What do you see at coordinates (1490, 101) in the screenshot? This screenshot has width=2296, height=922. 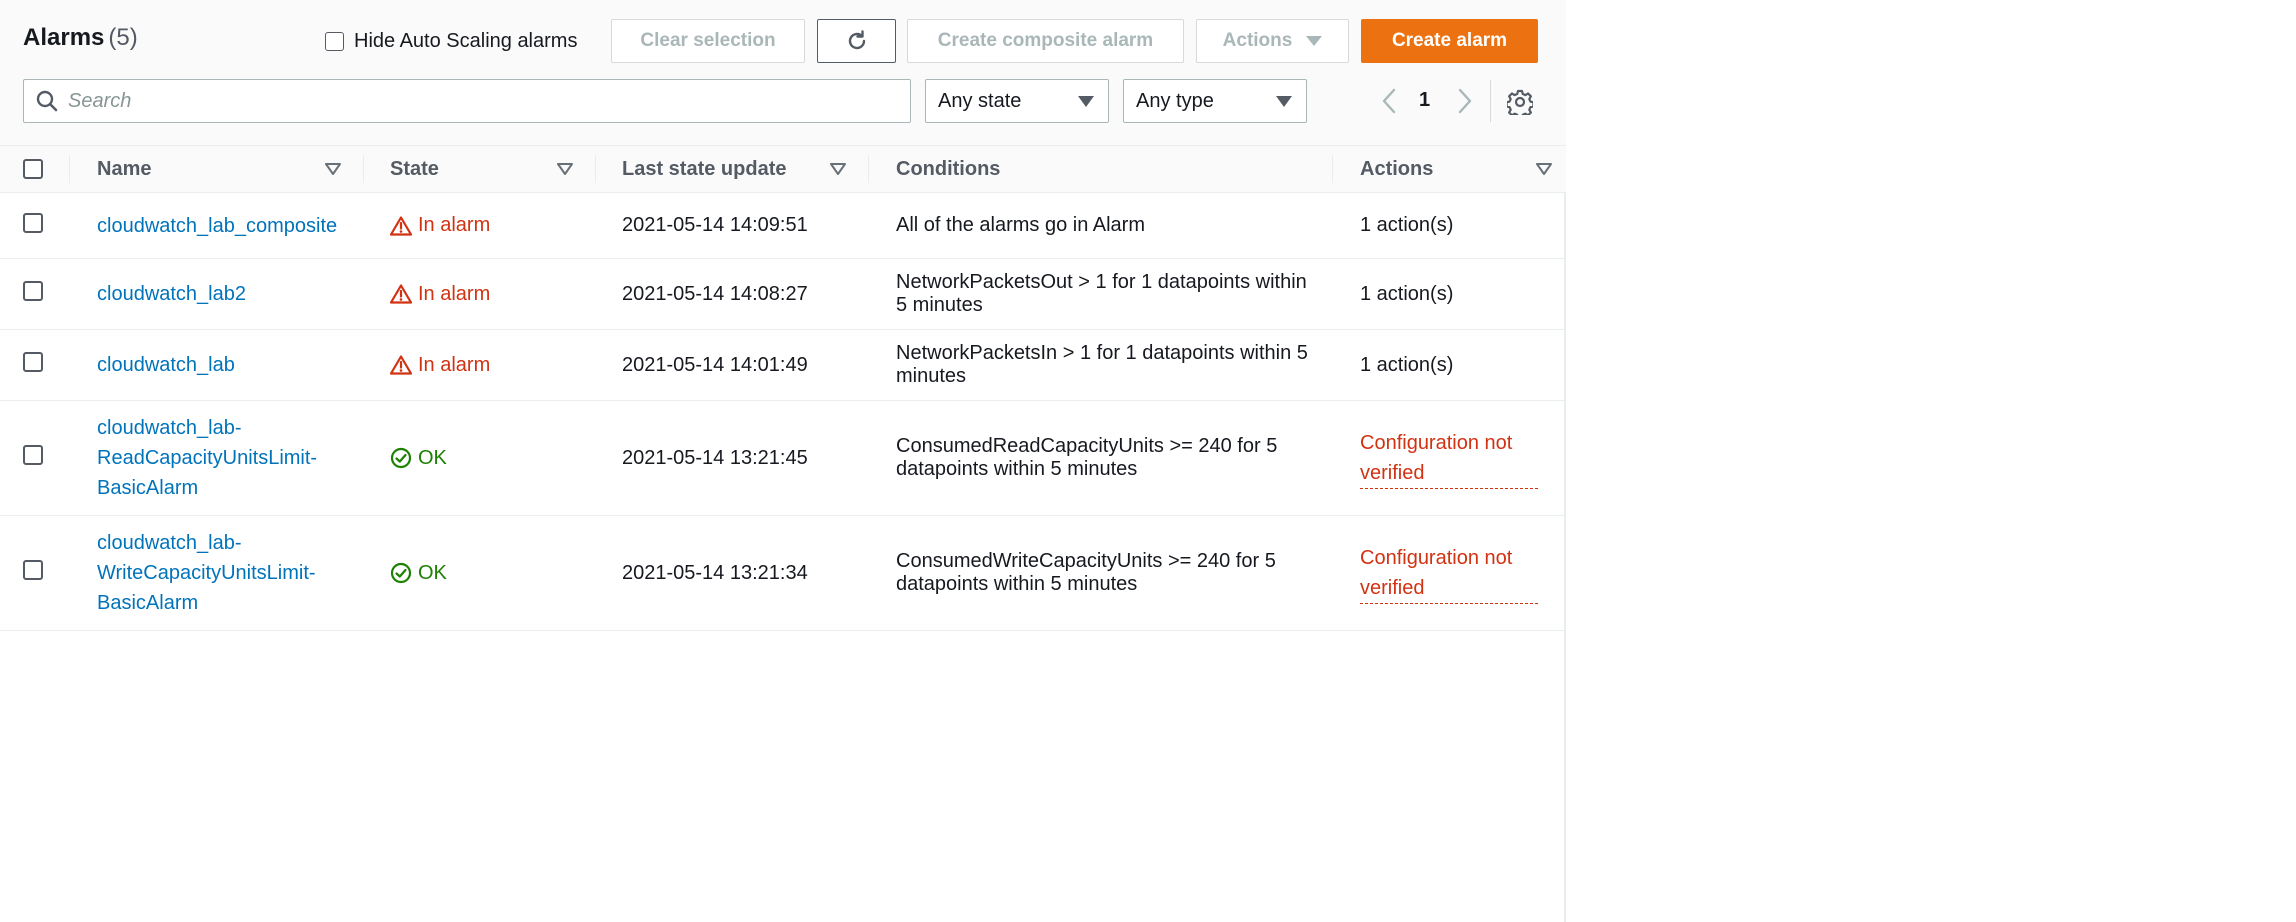 I see `pager-divider` at bounding box center [1490, 101].